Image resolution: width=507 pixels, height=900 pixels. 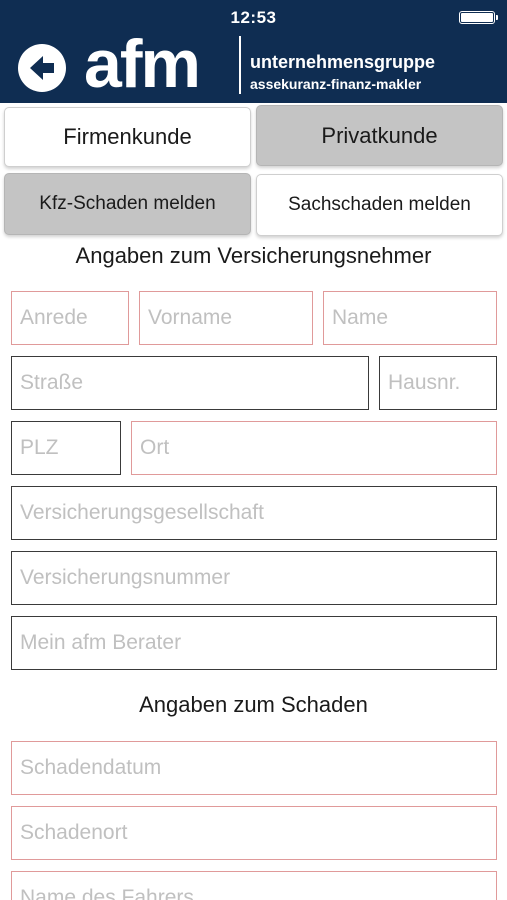 I want to click on sachschaden-button: Sachschaden melden, so click(x=379, y=205).